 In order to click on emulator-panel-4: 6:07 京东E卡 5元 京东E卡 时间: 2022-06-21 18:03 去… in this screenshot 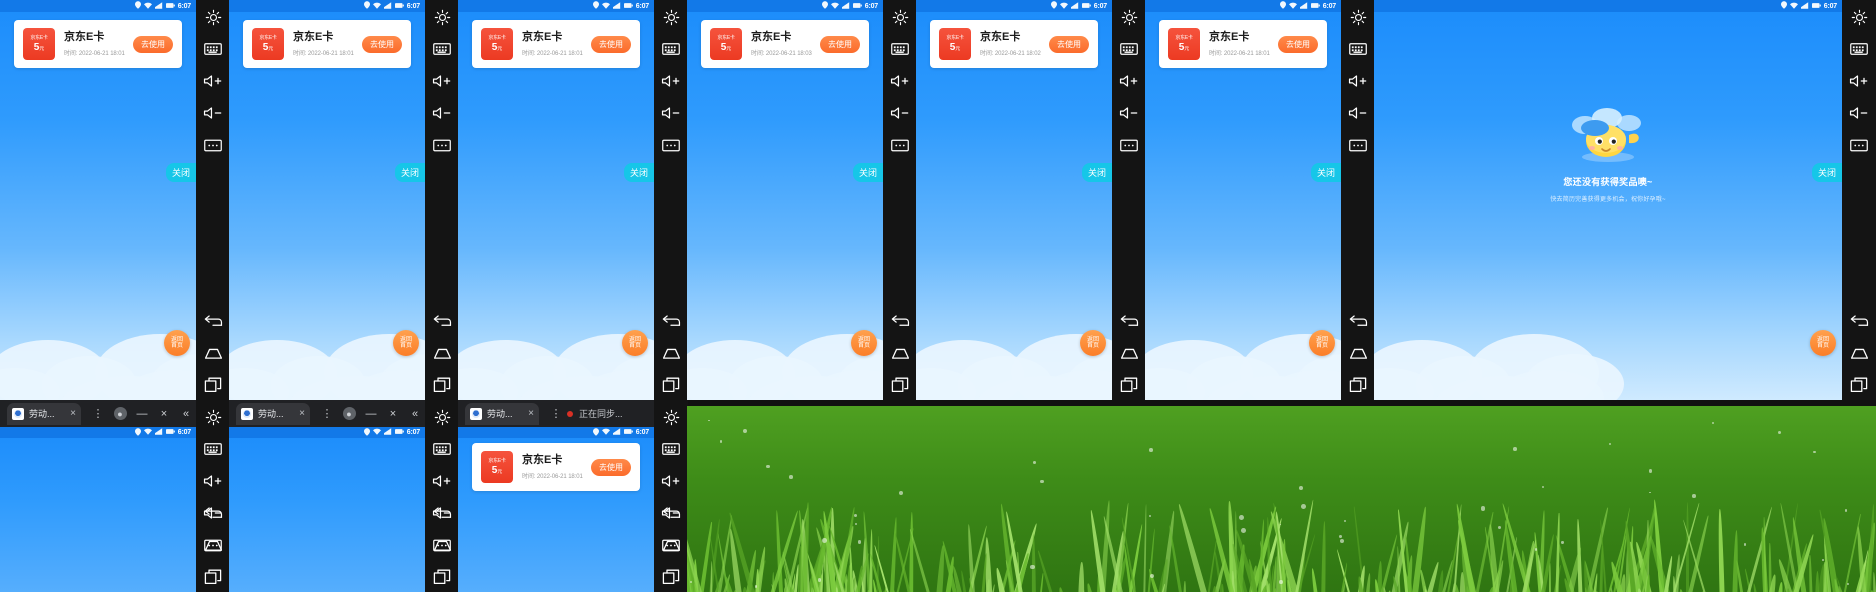, I will do `click(785, 200)`.